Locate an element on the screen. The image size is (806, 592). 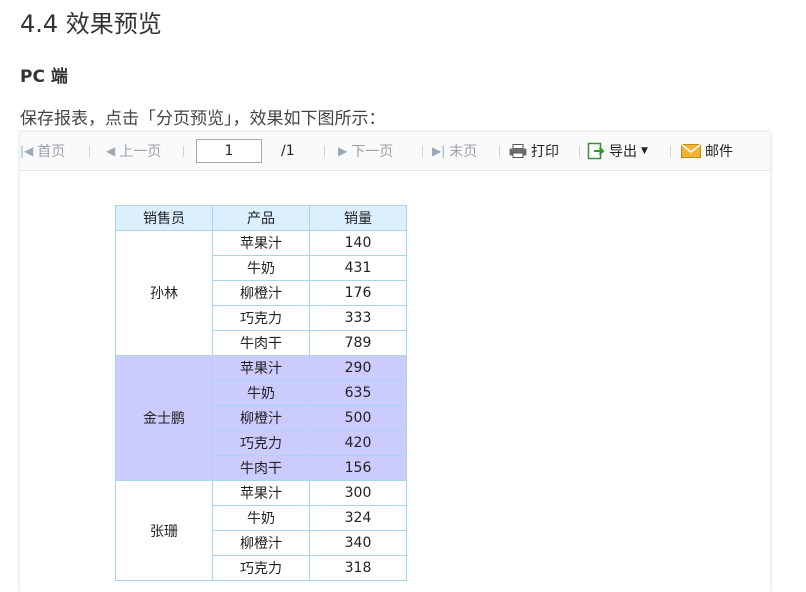
salesperson-cell: 金士鹏 is located at coordinates (164, 418).